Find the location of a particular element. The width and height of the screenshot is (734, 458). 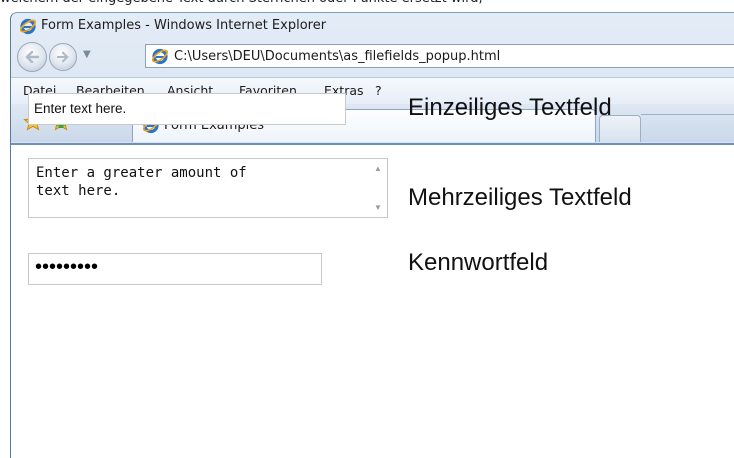

multi-line-label: Mehrzeiliges Textfeld is located at coordinates (520, 197).